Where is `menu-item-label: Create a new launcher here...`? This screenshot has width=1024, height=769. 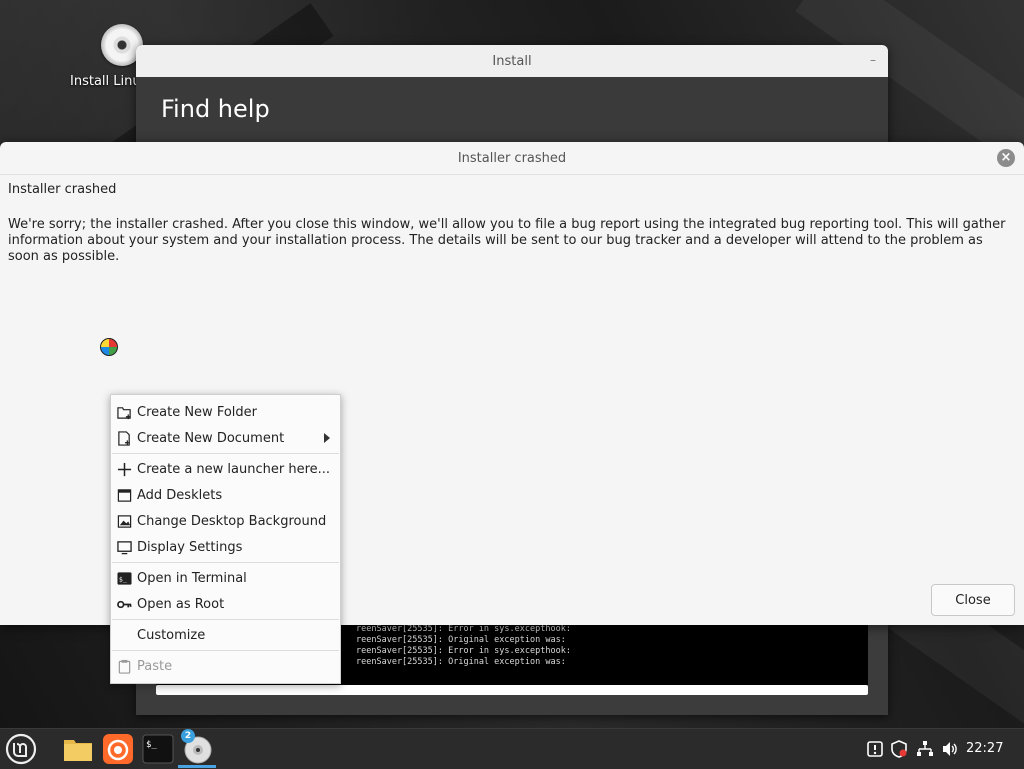 menu-item-label: Create a new launcher here... is located at coordinates (234, 469).